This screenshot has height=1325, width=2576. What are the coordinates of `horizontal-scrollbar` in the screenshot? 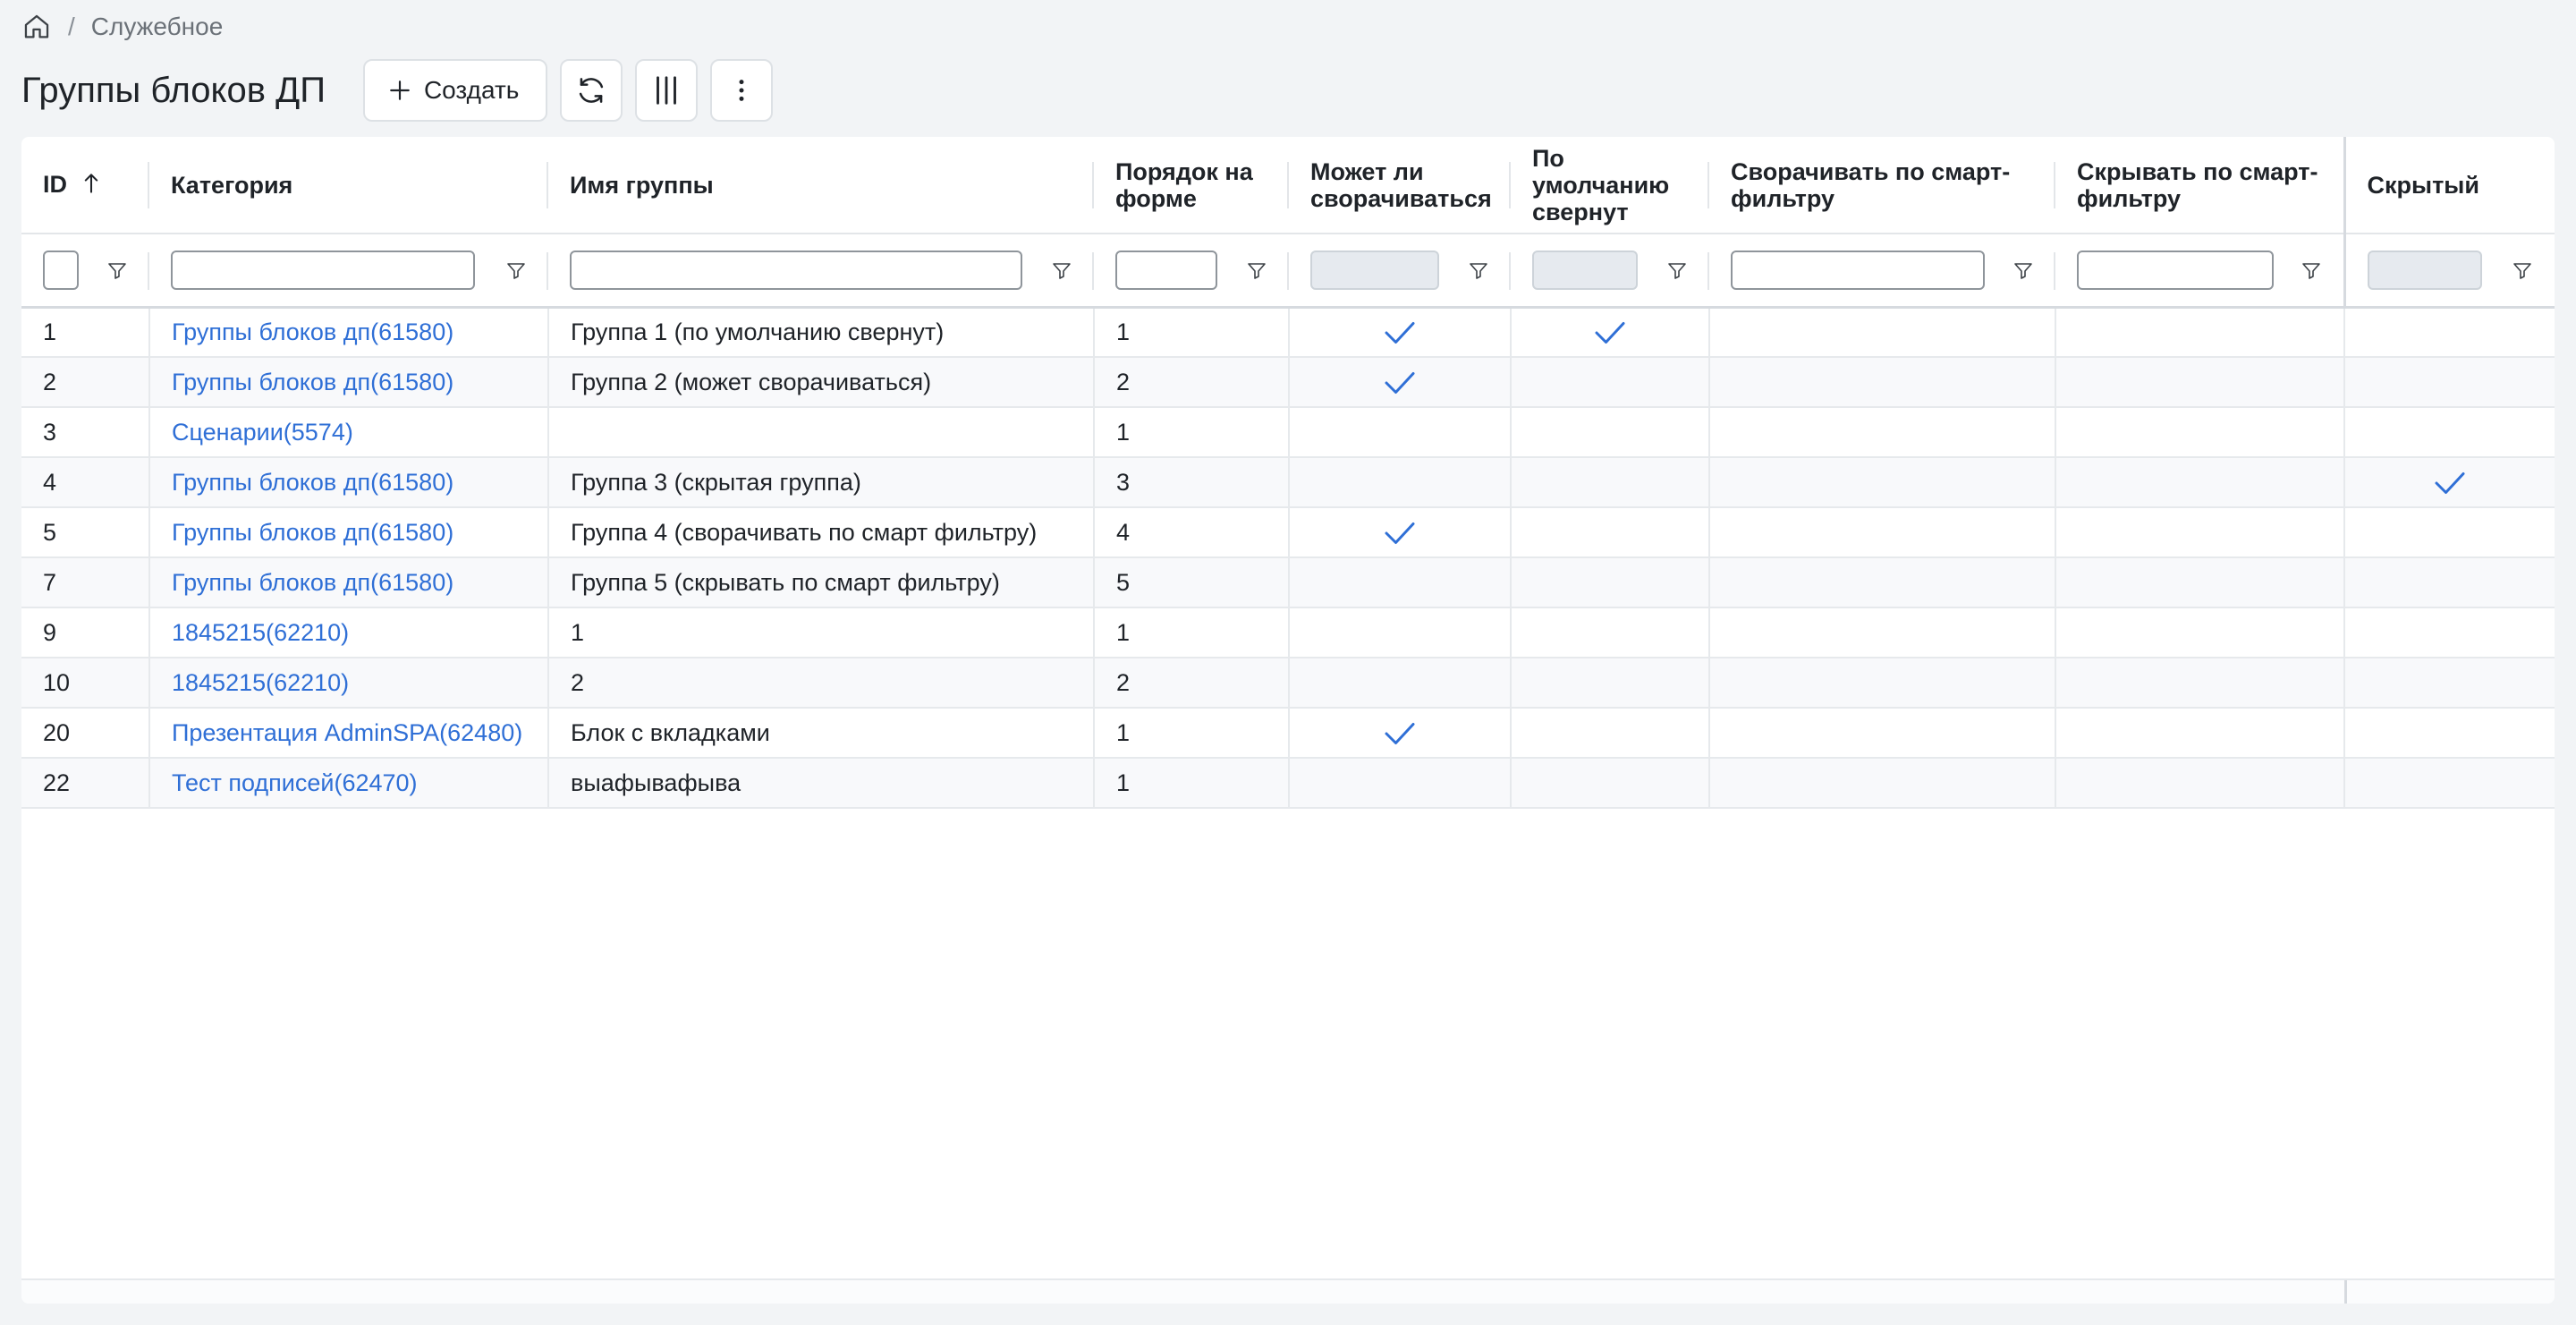 It's located at (1288, 1291).